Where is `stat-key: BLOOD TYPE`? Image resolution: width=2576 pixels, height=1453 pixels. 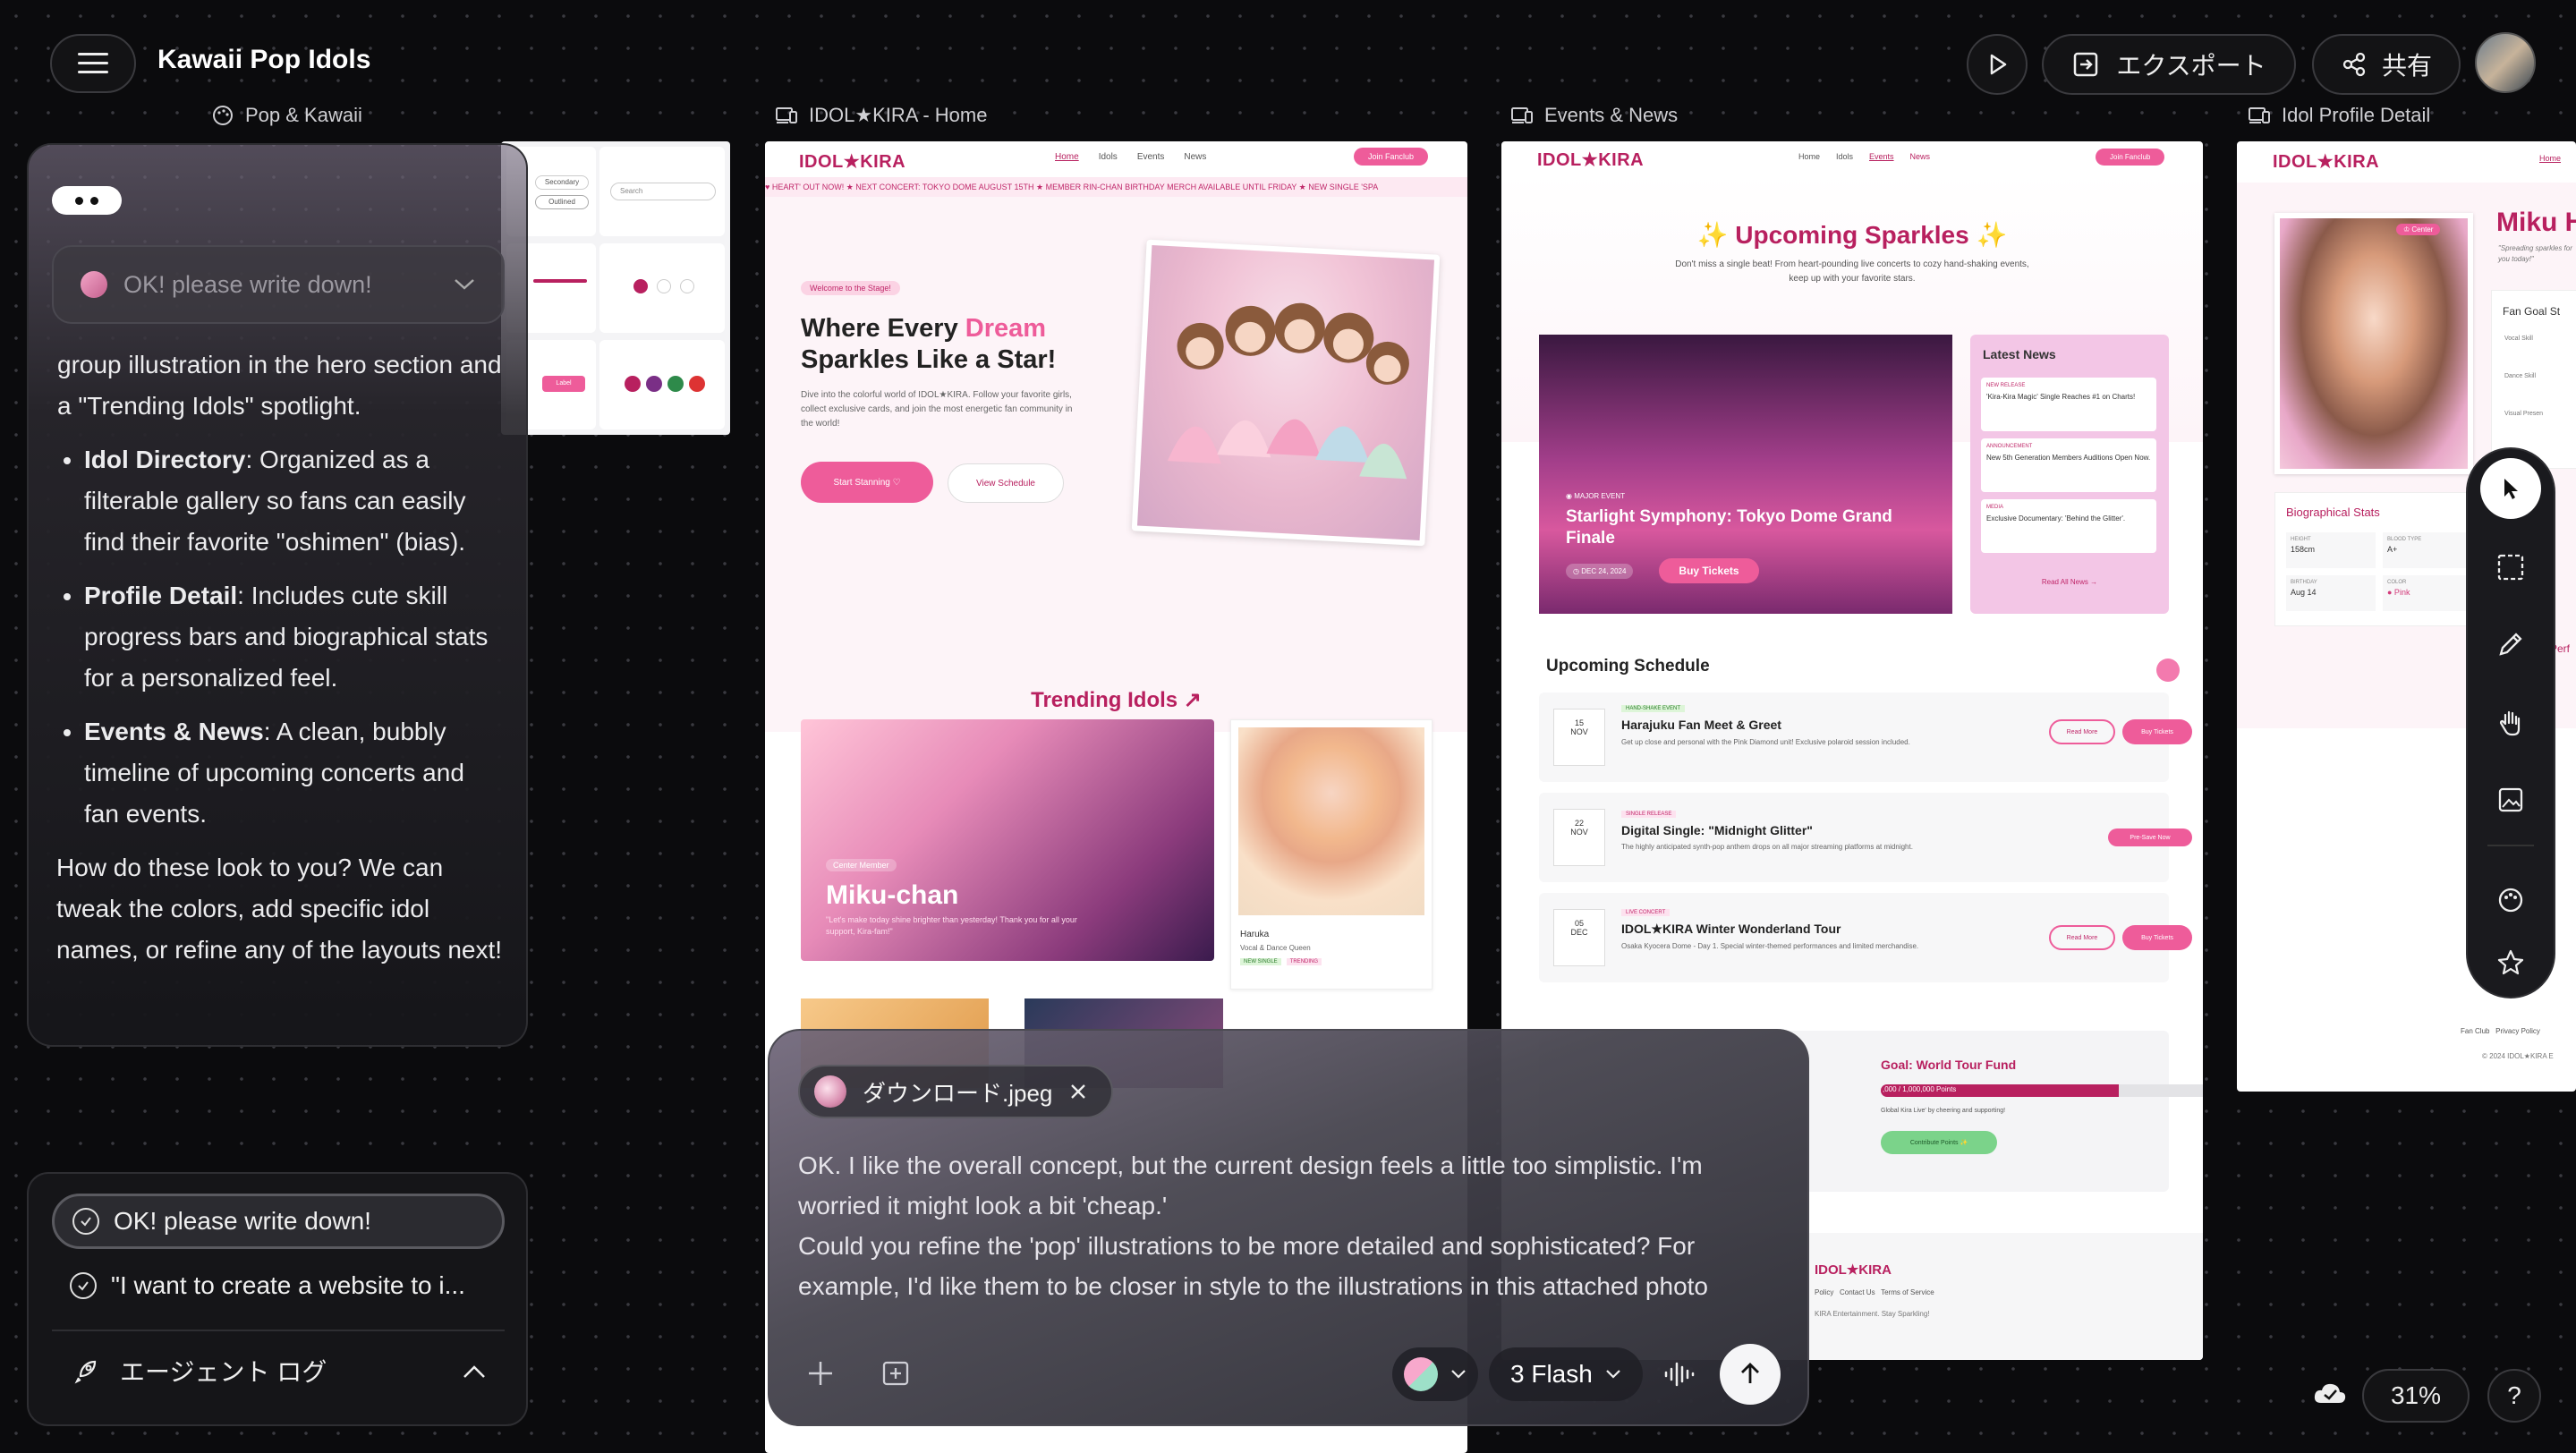 stat-key: BLOOD TYPE is located at coordinates (2404, 539).